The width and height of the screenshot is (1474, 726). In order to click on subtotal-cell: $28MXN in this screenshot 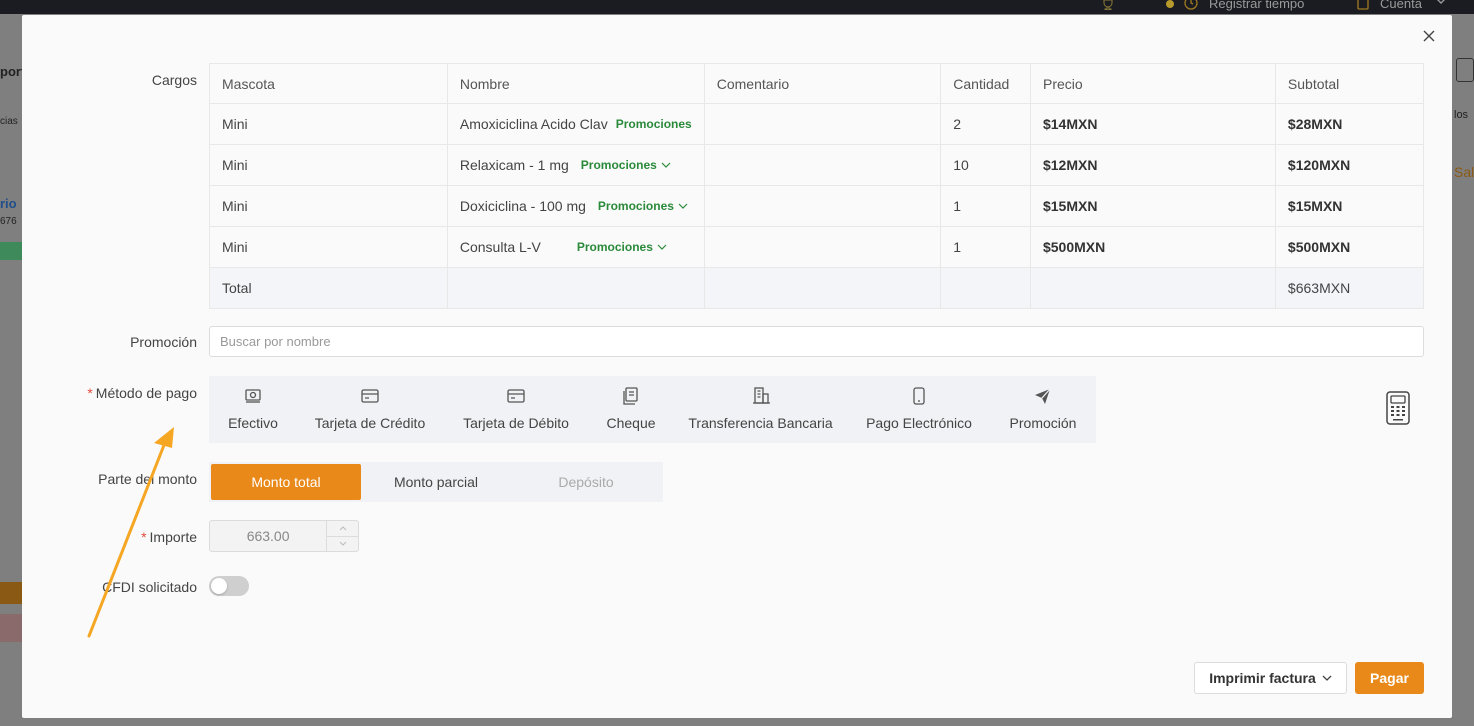, I will do `click(1349, 124)`.